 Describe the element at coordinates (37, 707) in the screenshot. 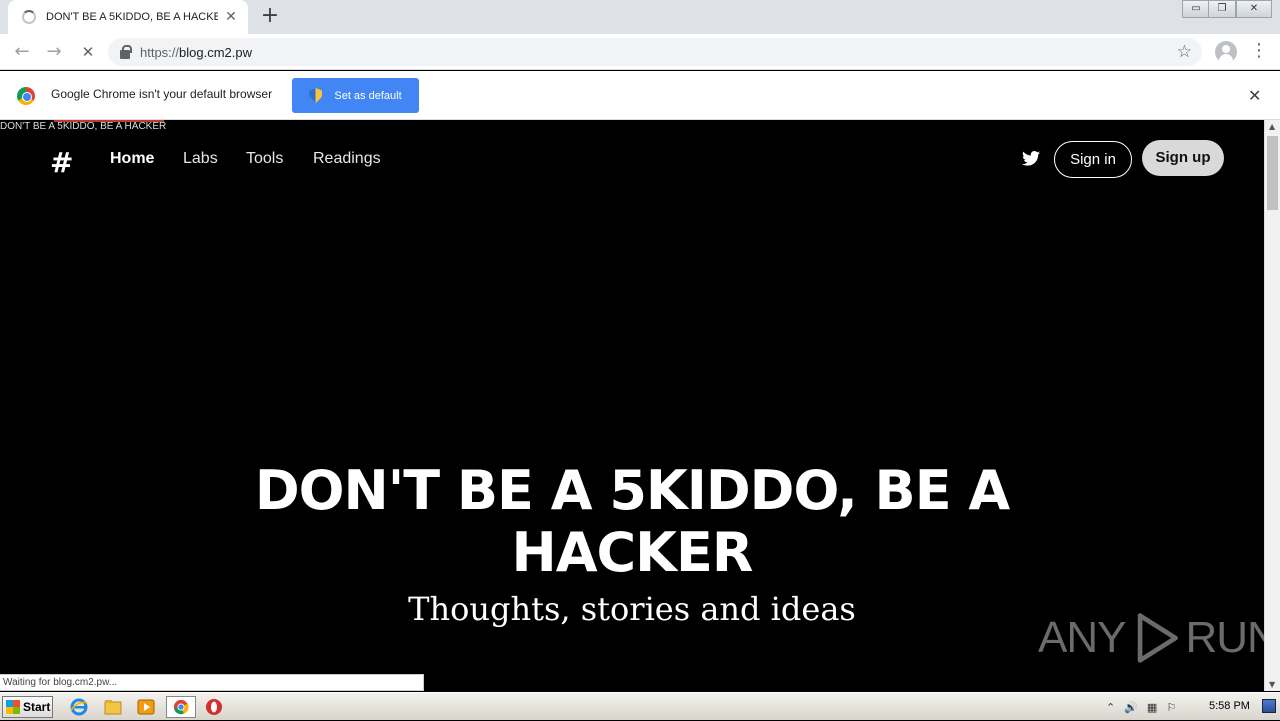

I see `start-label: Start` at that location.